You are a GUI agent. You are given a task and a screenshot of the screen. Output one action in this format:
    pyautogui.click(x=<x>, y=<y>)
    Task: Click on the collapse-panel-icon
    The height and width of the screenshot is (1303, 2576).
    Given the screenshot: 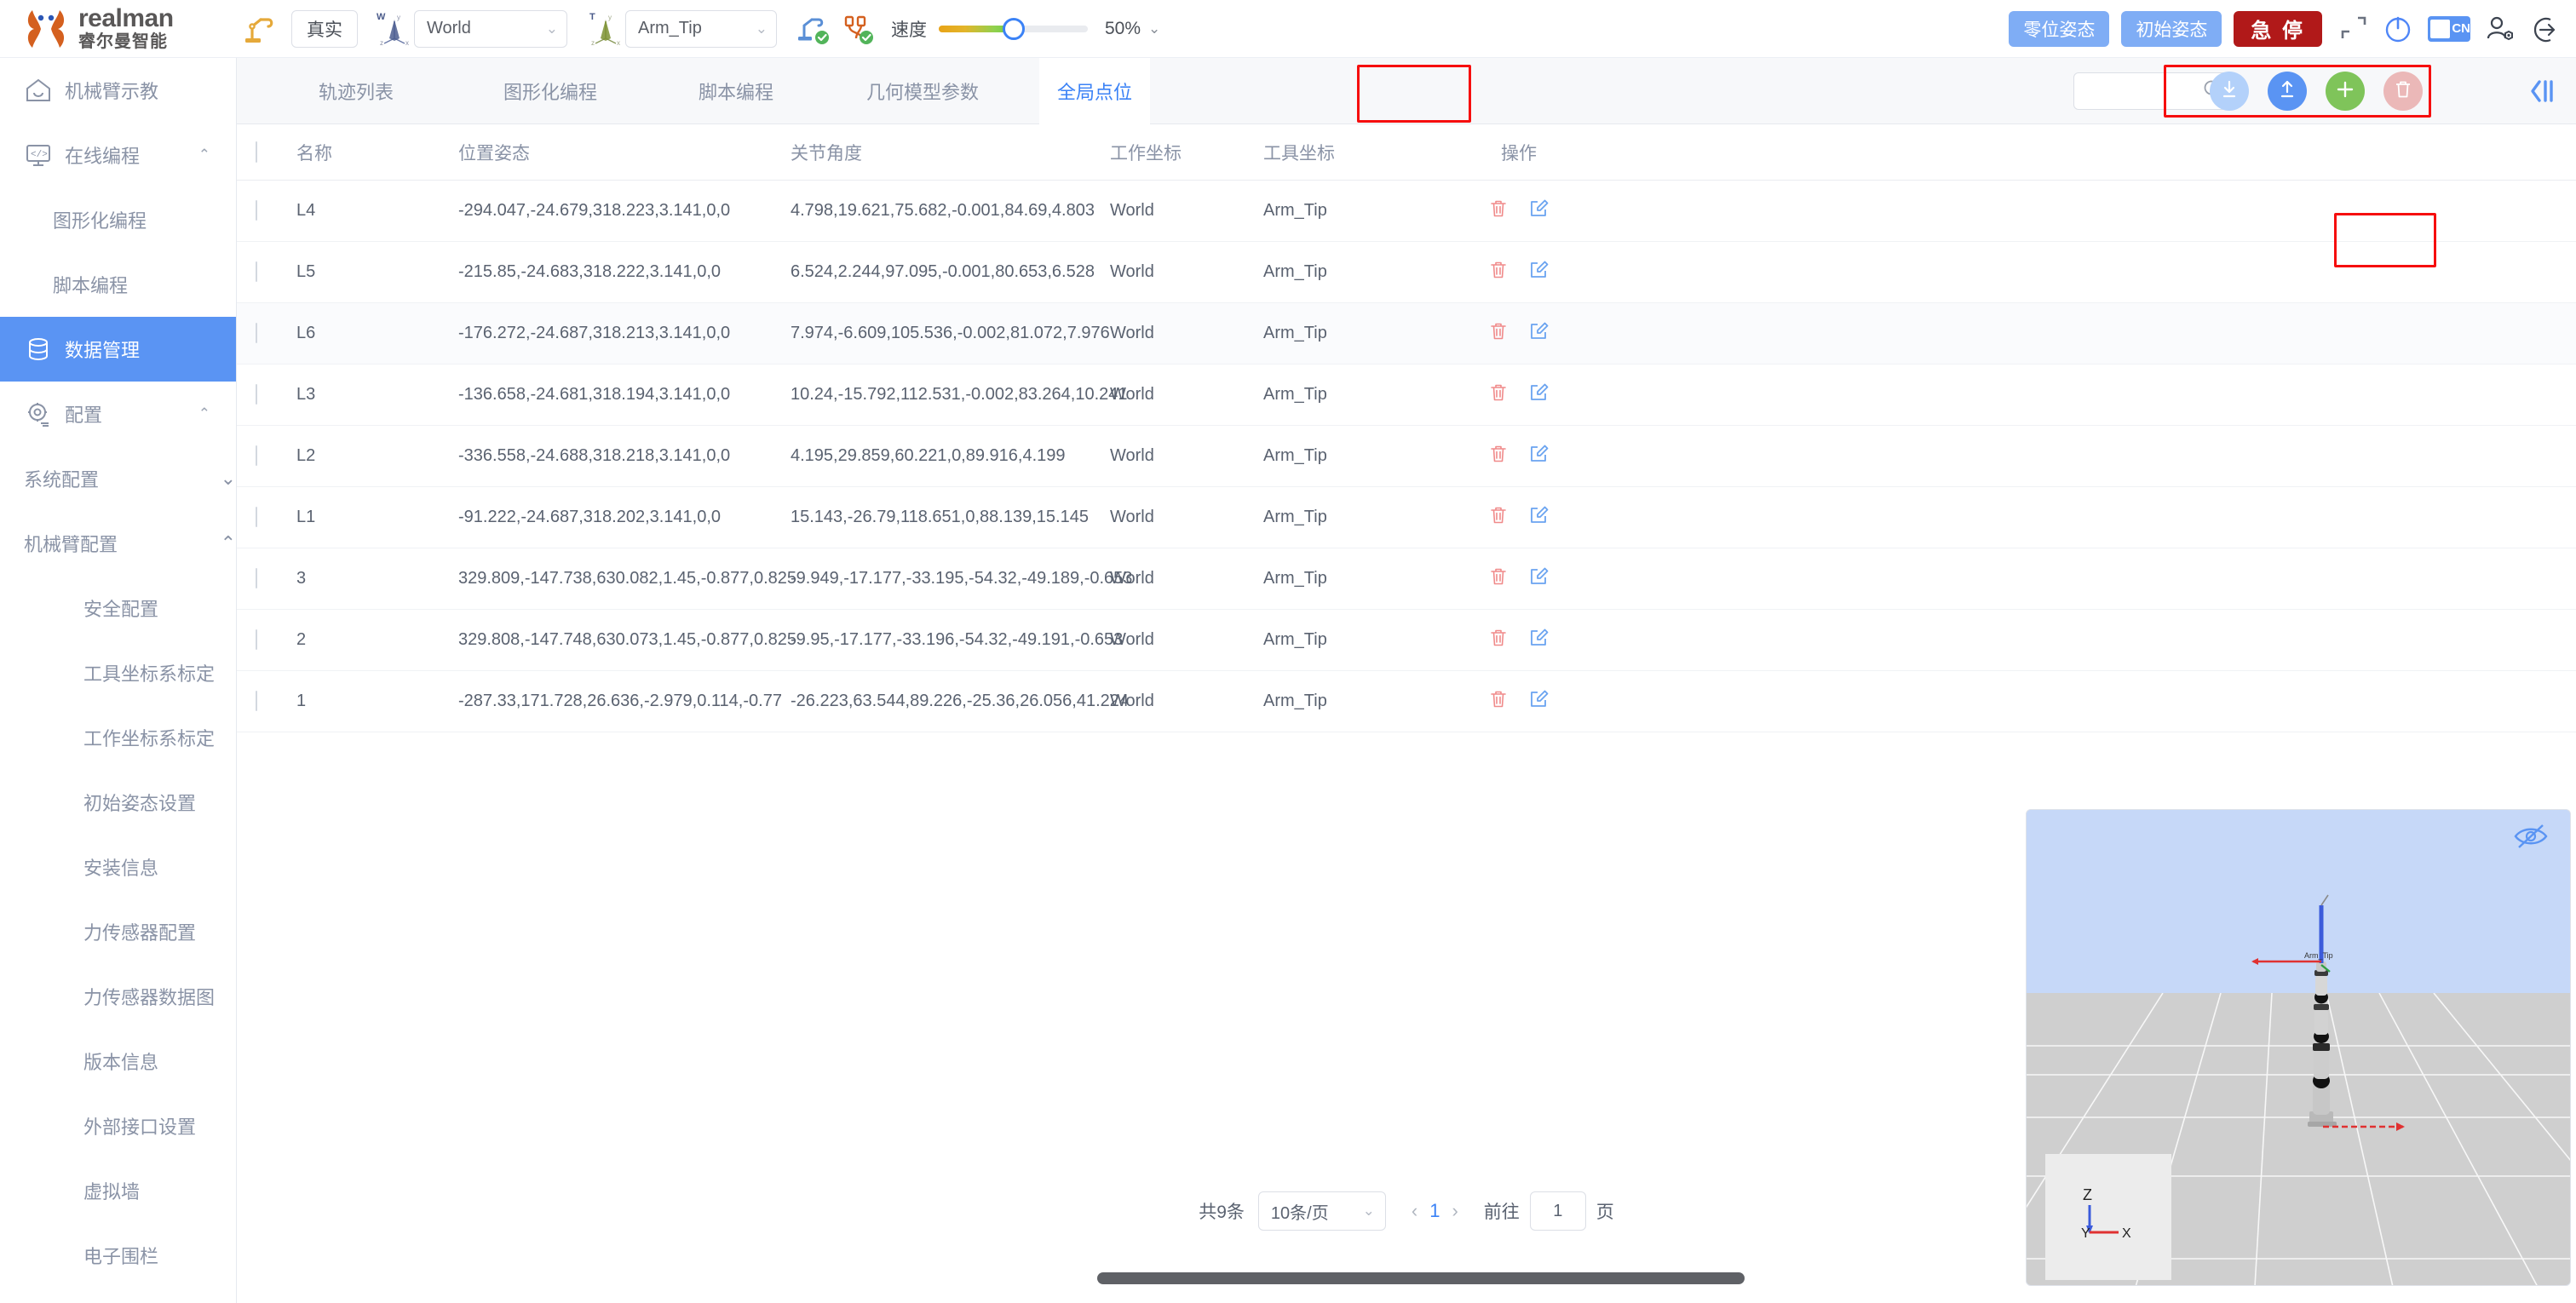 What is the action you would take?
    pyautogui.click(x=2542, y=93)
    